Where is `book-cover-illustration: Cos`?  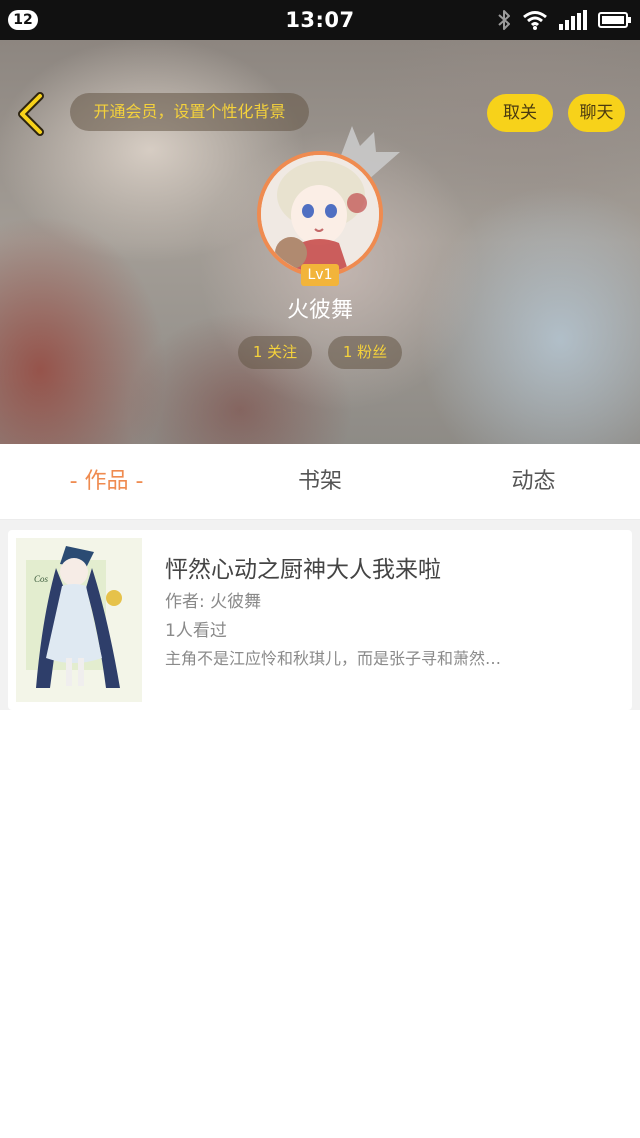 book-cover-illustration: Cos is located at coordinates (79, 620).